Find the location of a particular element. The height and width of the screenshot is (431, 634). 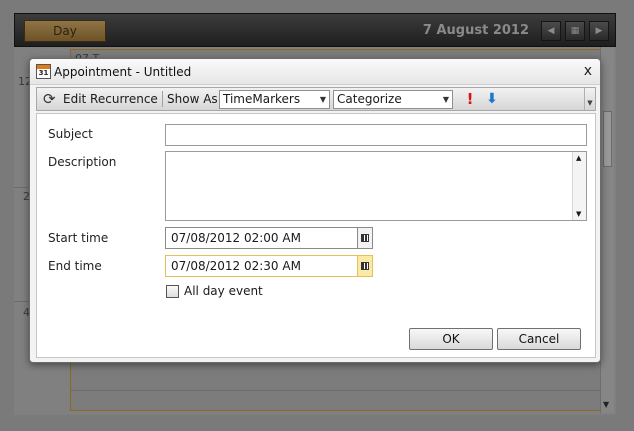

edit-recurrence-label: Edit Recurrence is located at coordinates (110, 99).